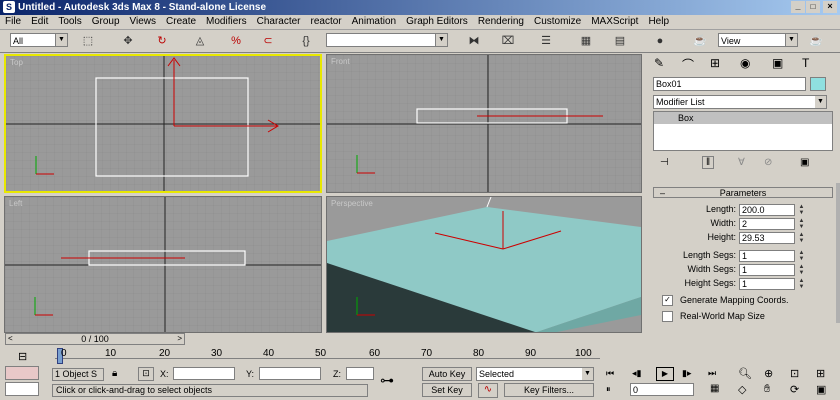  I want to click on modifier-stack-item: Box, so click(743, 118).